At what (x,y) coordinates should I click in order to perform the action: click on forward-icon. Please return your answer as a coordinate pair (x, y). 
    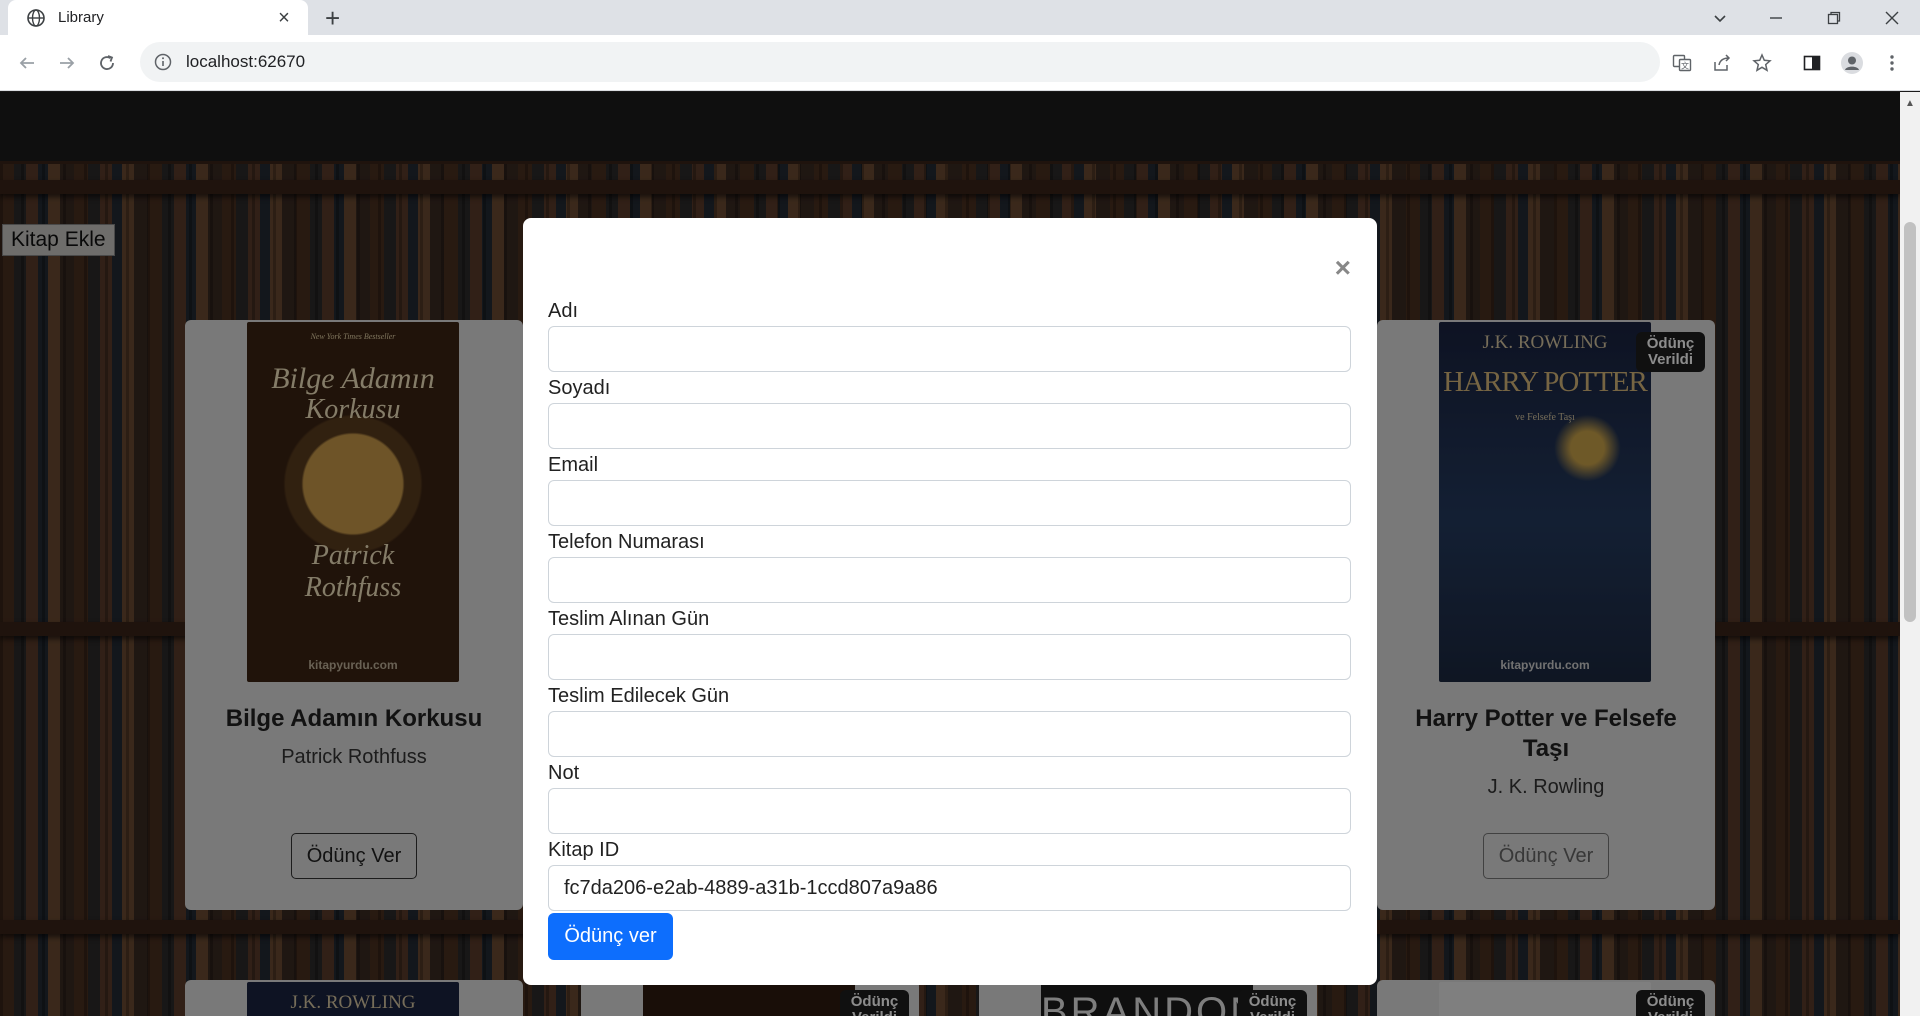
    Looking at the image, I should click on (67, 63).